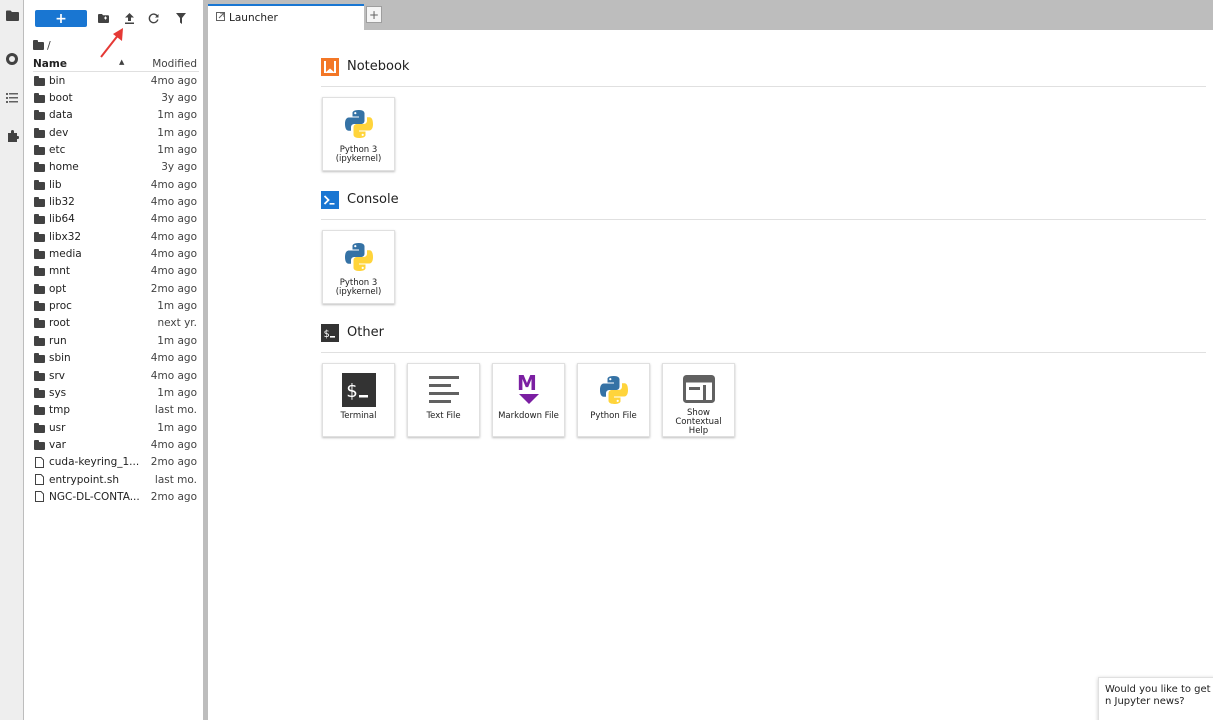  Describe the element at coordinates (116, 64) in the screenshot. I see `file-list-header: Name ▲ Modified` at that location.